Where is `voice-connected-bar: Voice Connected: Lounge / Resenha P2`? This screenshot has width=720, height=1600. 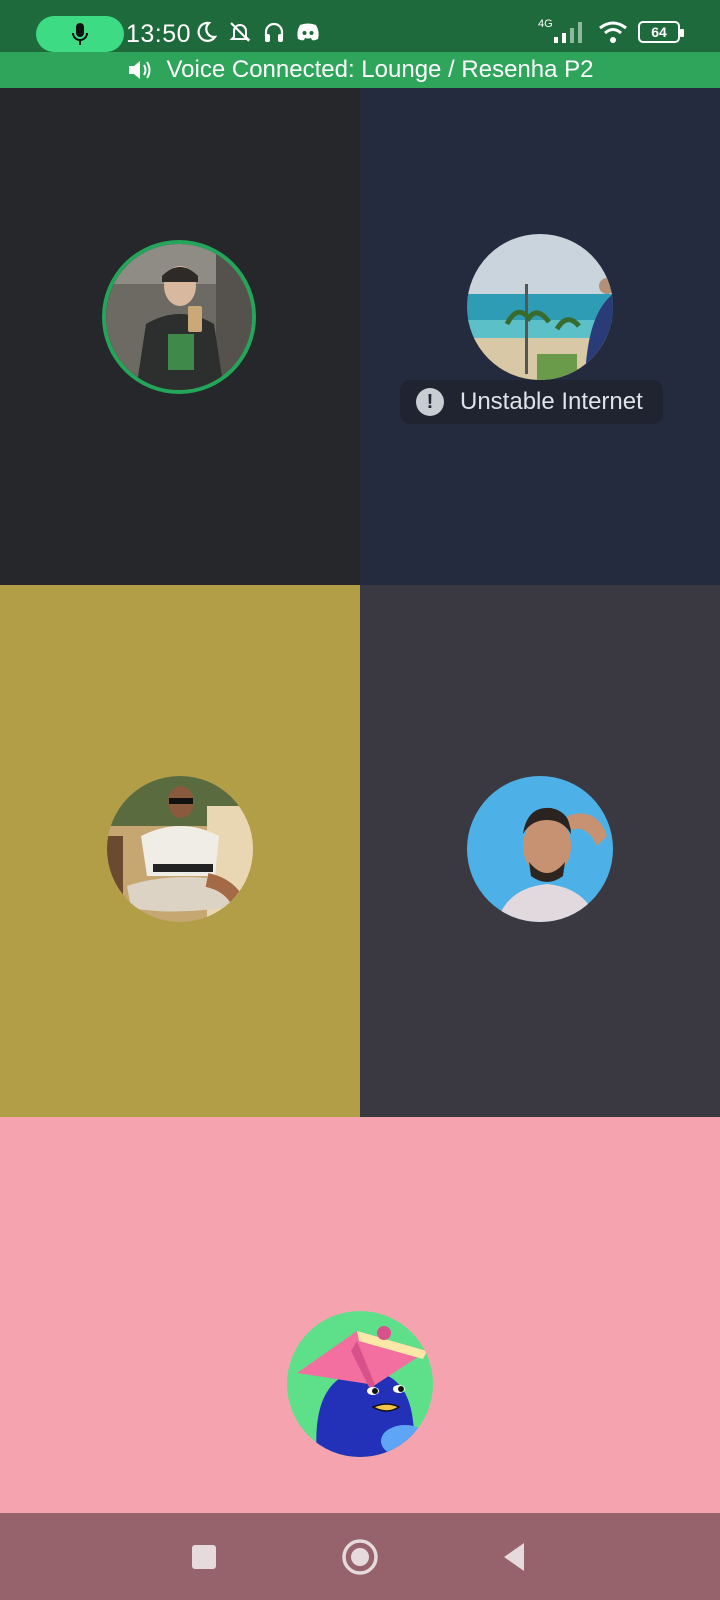
voice-connected-bar: Voice Connected: Lounge / Resenha P2 is located at coordinates (360, 70).